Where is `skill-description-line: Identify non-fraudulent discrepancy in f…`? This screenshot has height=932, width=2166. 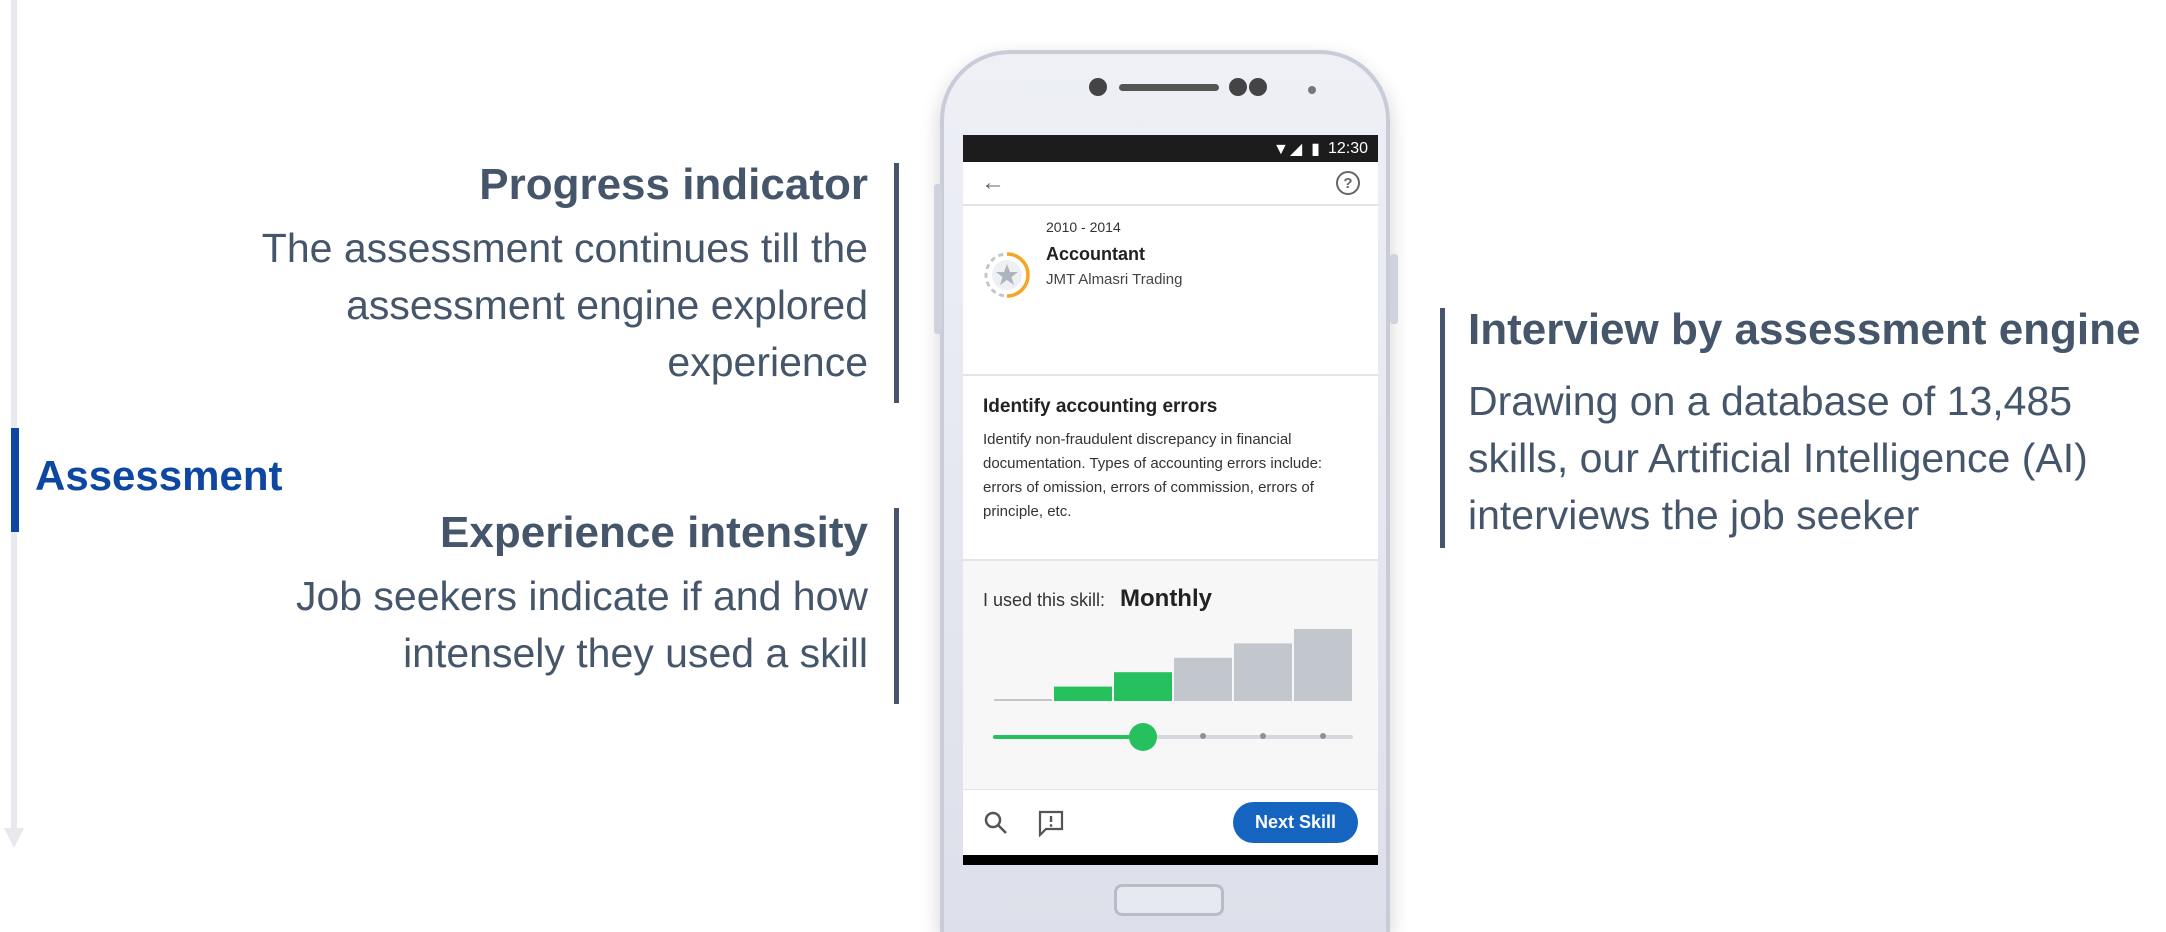 skill-description-line: Identify non-fraudulent discrepancy in f… is located at coordinates (1137, 439).